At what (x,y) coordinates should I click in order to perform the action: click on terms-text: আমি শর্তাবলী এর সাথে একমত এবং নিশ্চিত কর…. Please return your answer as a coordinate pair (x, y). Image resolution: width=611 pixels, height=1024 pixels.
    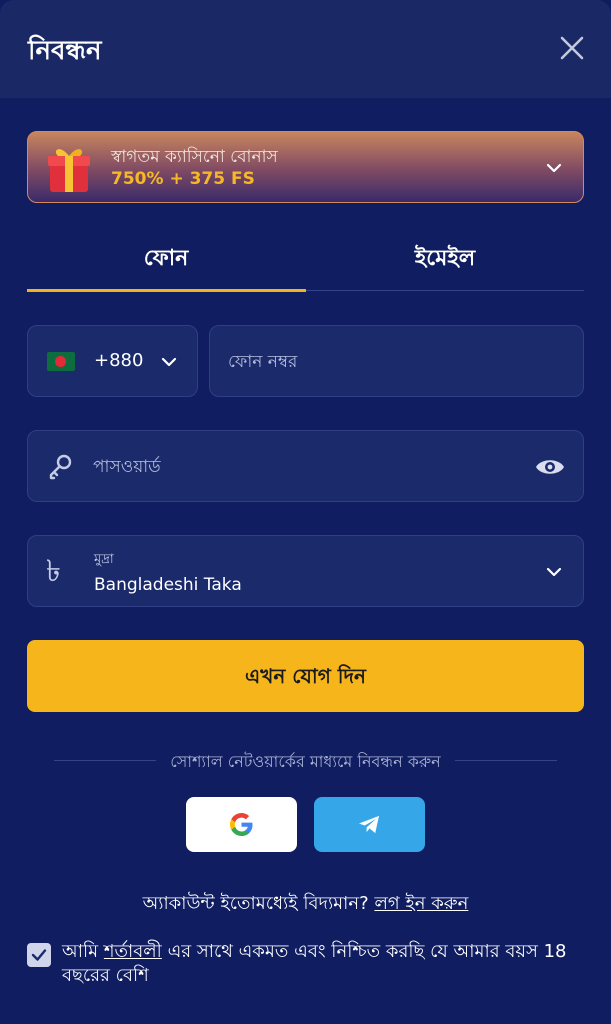
    Looking at the image, I should click on (323, 964).